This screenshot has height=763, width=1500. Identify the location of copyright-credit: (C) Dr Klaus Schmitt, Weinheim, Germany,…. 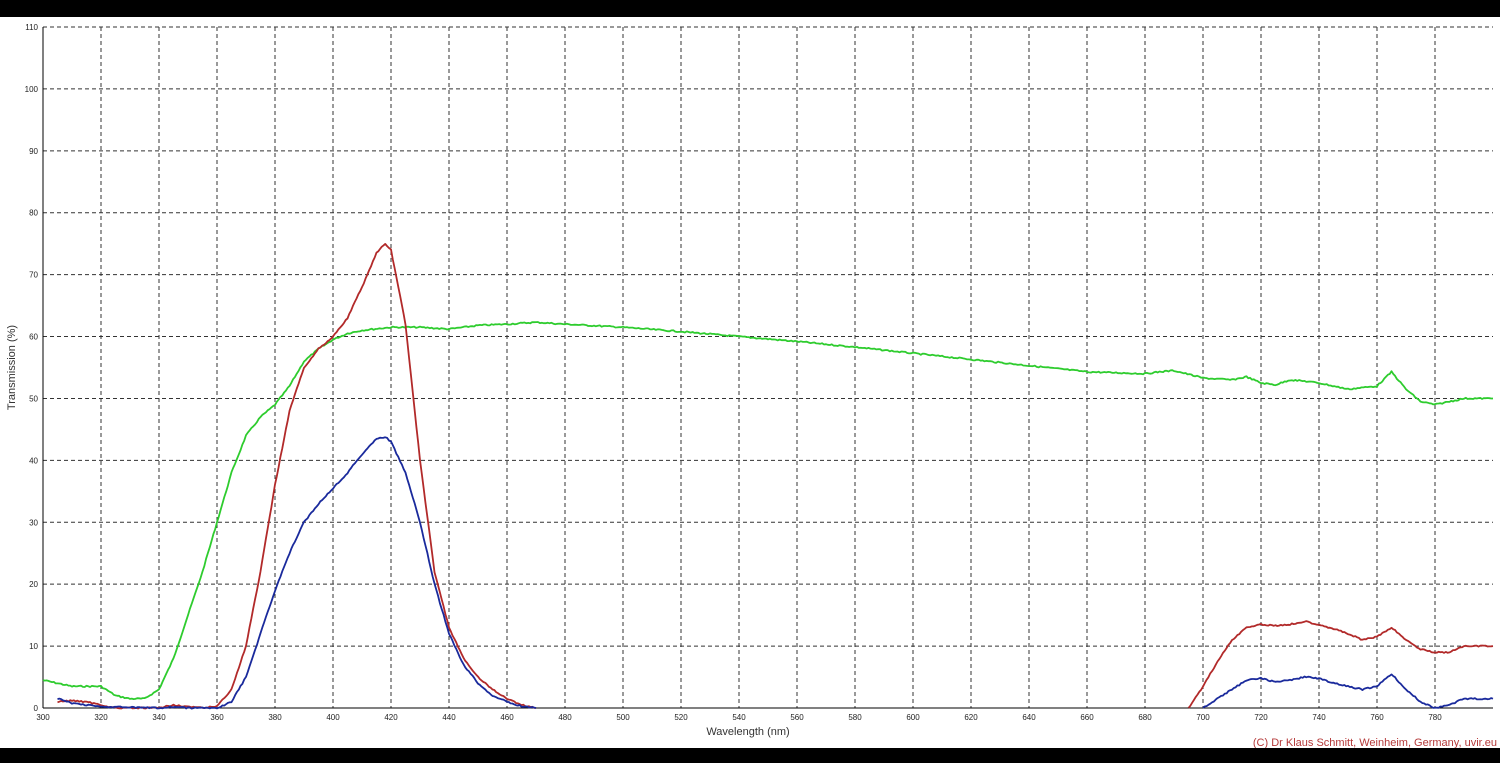
(1375, 742).